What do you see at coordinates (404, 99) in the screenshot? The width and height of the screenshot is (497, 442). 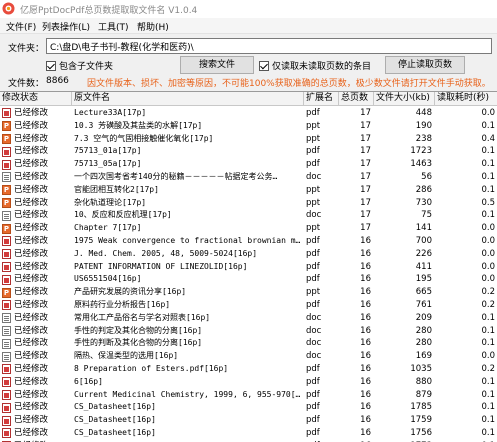 I see `header-filesize: 文件大小(kb)` at bounding box center [404, 99].